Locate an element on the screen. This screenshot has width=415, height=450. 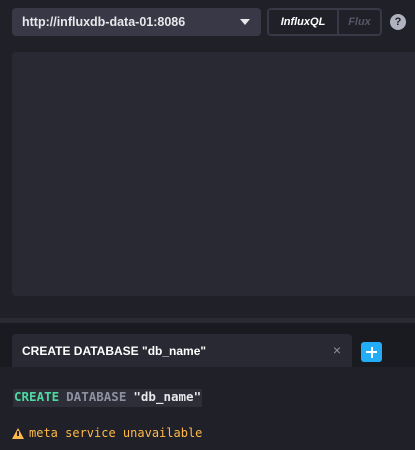
chevron-down-icon is located at coordinates (245, 22).